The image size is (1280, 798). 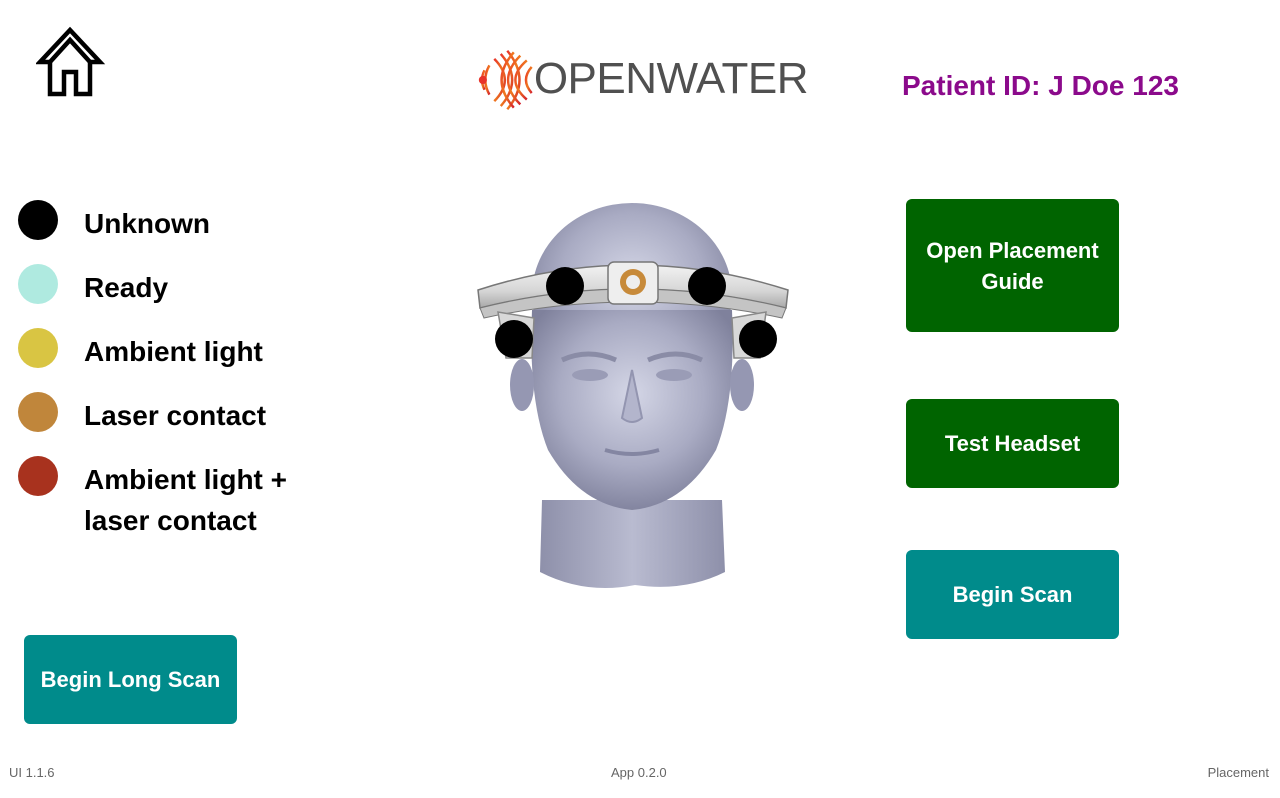 What do you see at coordinates (130, 679) in the screenshot?
I see `begin-long-scan-button: Begin Long Scan` at bounding box center [130, 679].